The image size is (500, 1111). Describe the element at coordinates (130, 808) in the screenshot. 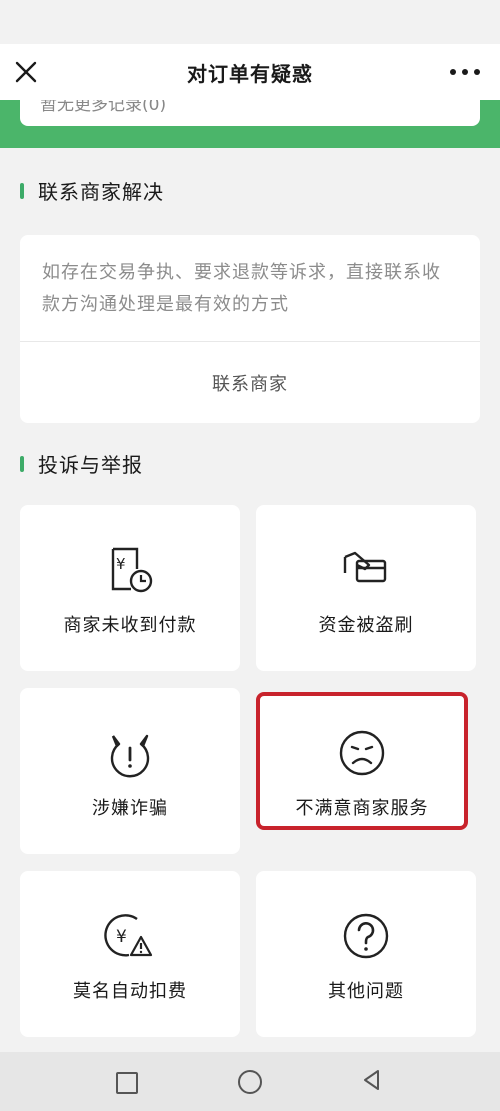

I see `tile-label: 涉嫌诈骗` at that location.